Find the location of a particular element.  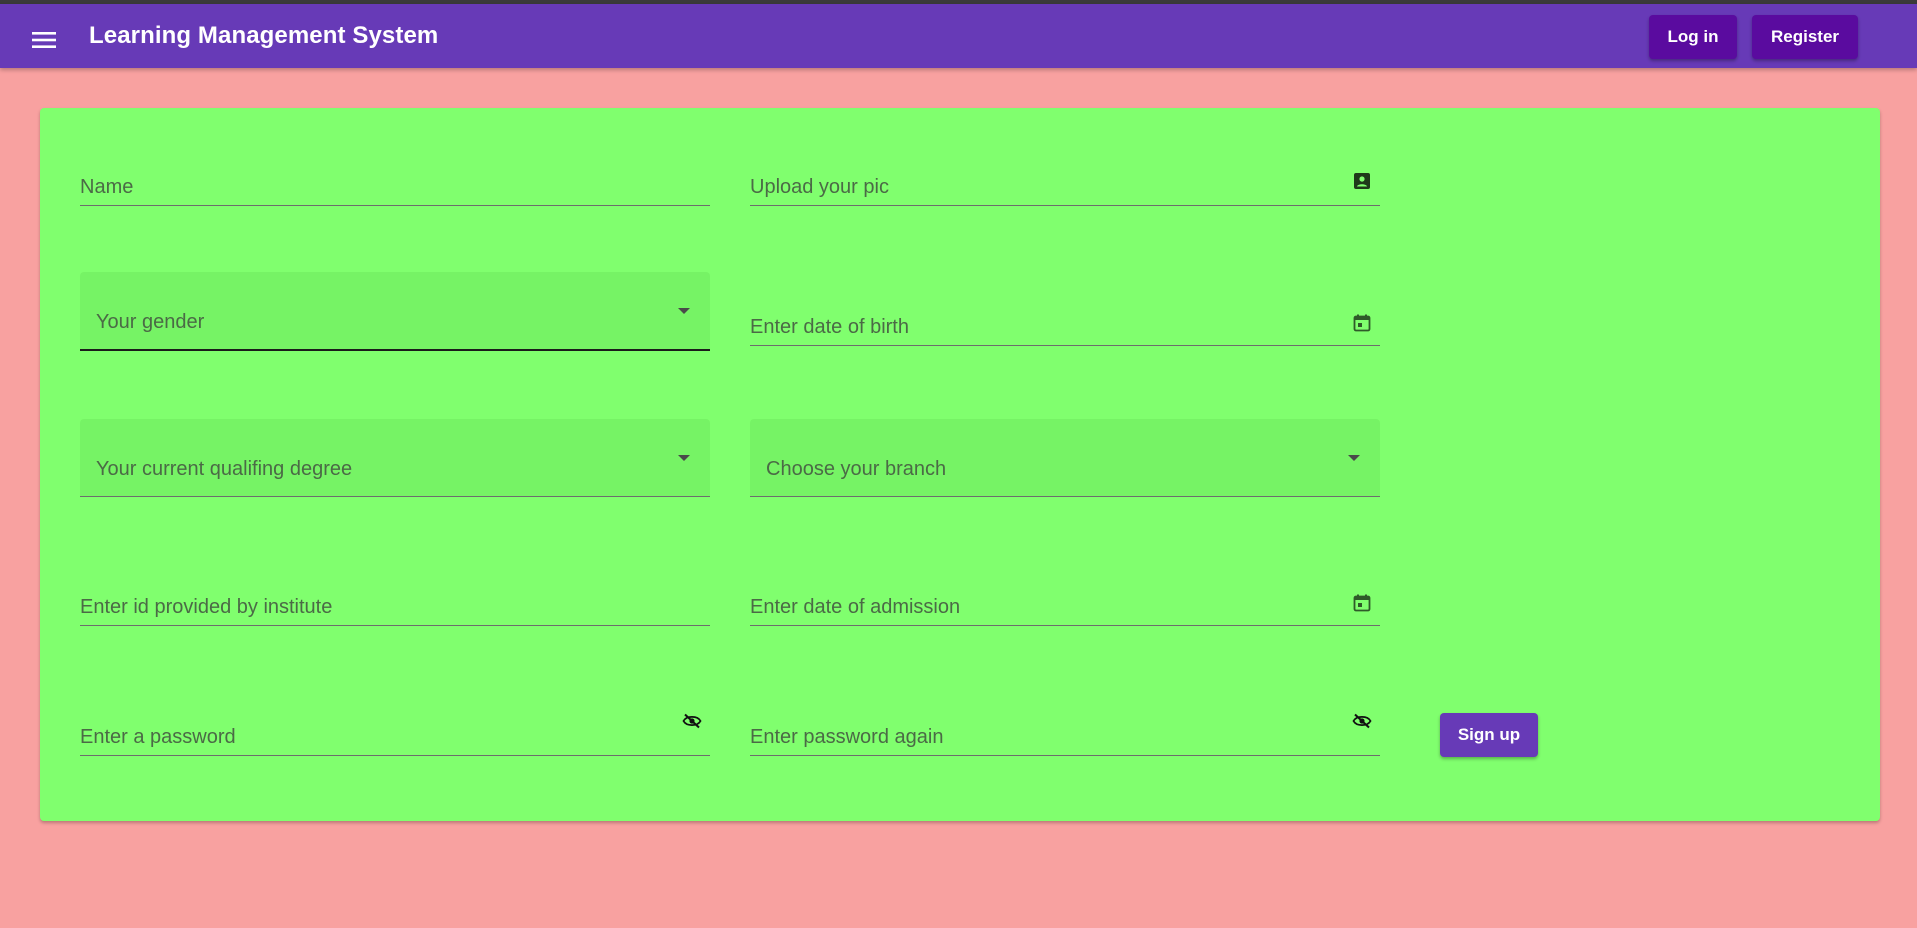

institute-id-field: Enter id provided by institute is located at coordinates (395, 599).